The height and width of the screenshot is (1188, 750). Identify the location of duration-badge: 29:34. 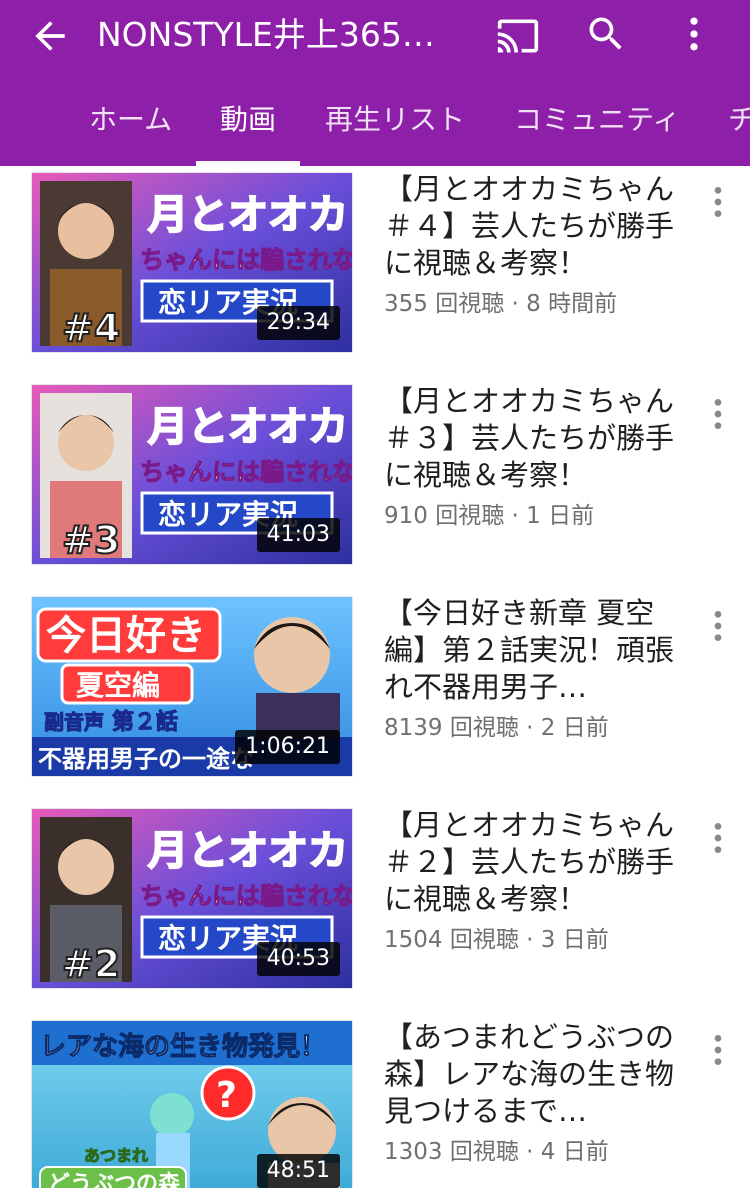
(298, 323).